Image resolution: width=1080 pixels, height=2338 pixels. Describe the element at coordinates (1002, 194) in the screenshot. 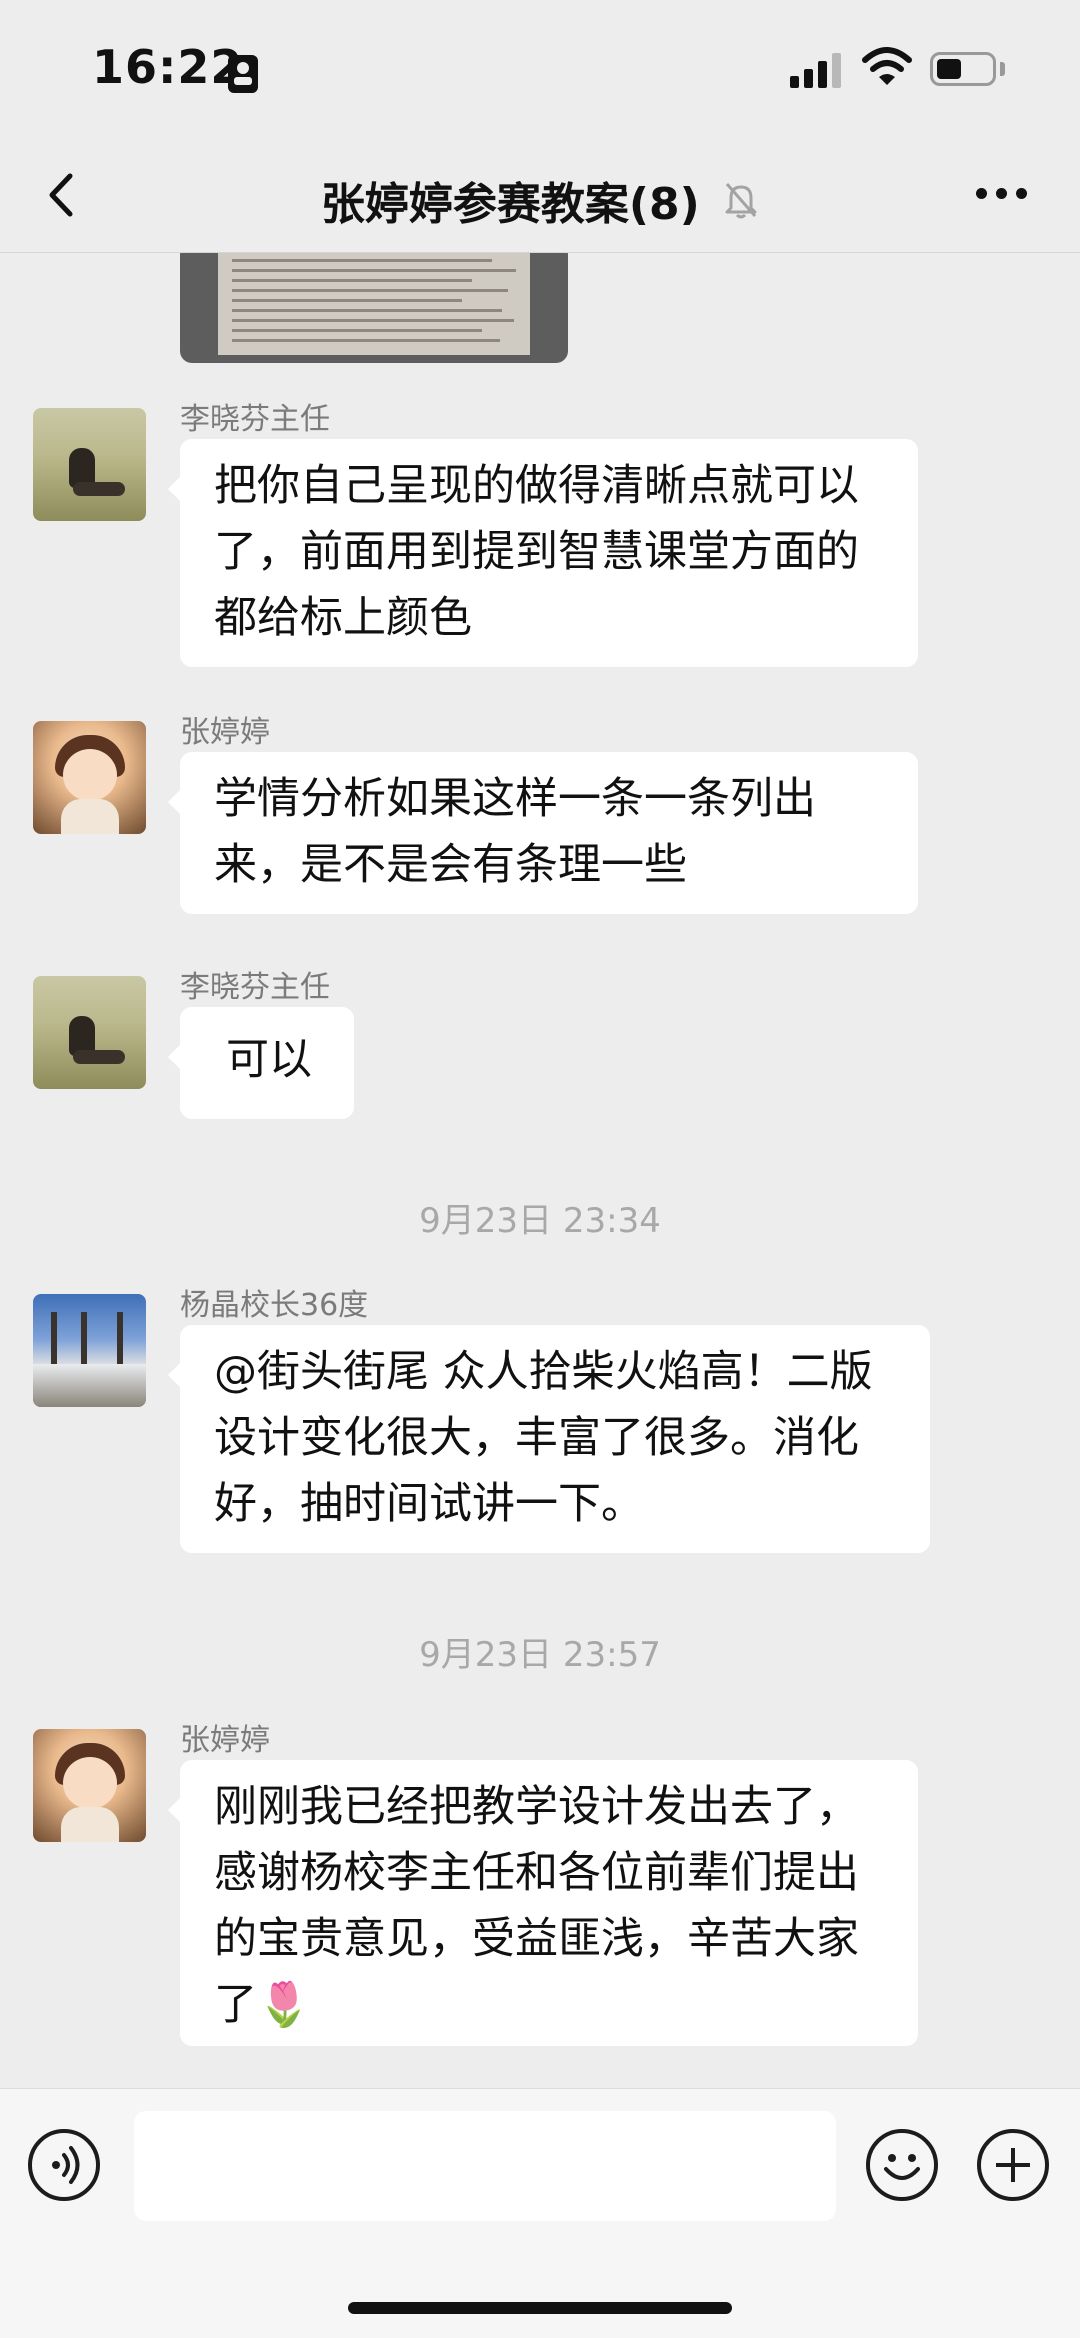

I see `more-options-icon` at that location.